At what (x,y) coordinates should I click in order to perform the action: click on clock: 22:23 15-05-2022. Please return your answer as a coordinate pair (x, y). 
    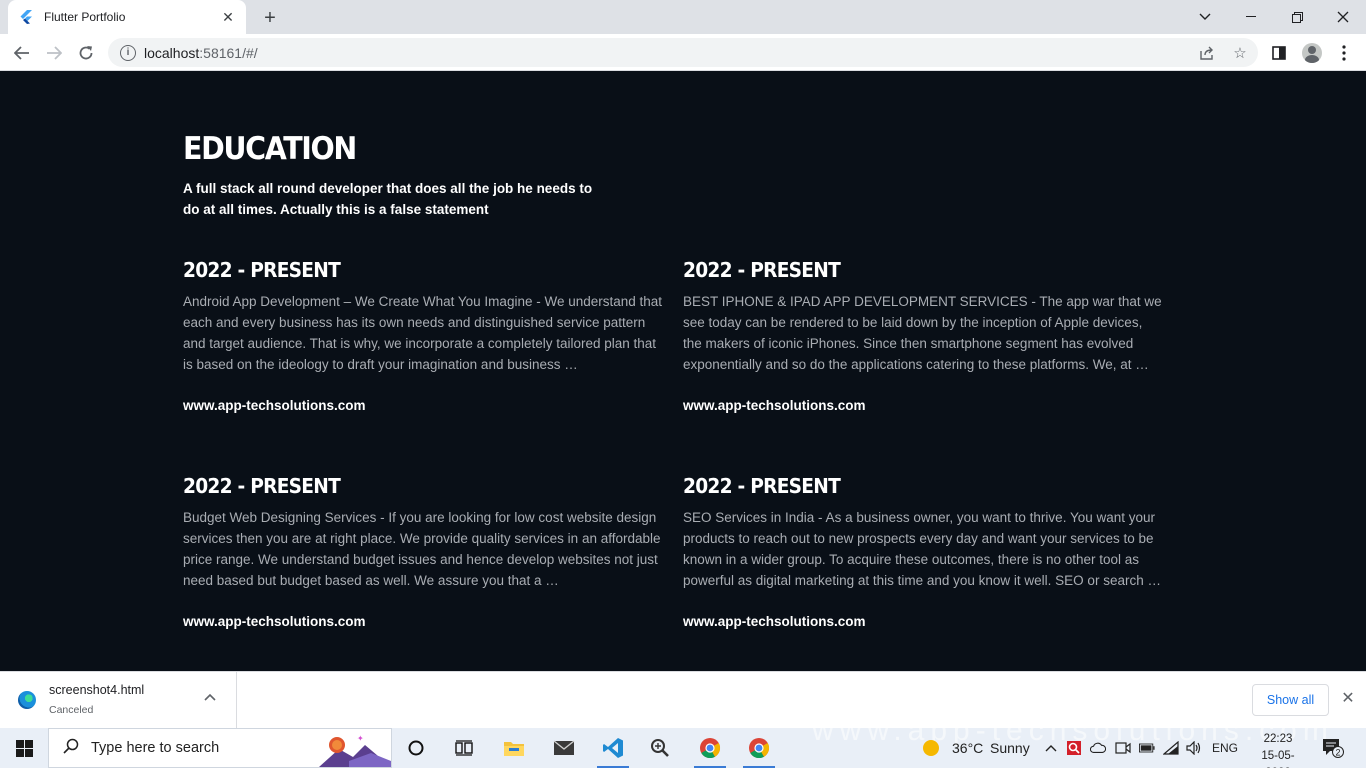
    Looking at the image, I should click on (1278, 749).